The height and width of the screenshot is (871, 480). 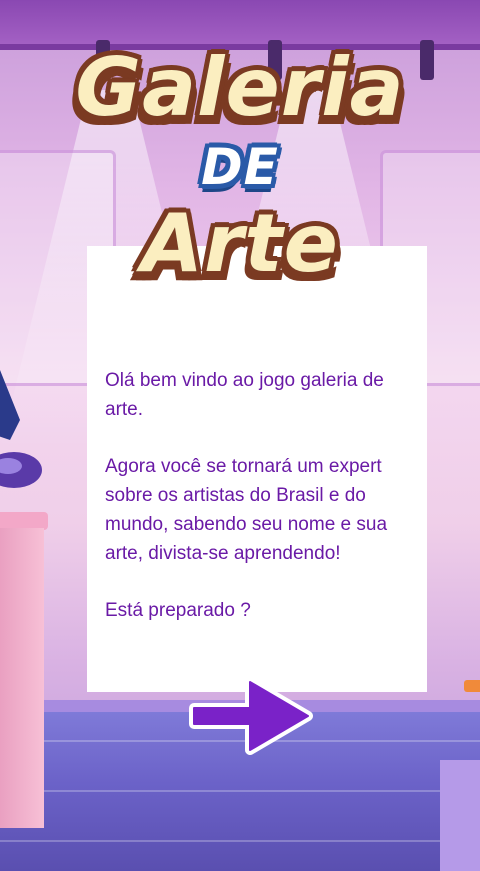 I want to click on title-line-de: DE, so click(x=240, y=167).